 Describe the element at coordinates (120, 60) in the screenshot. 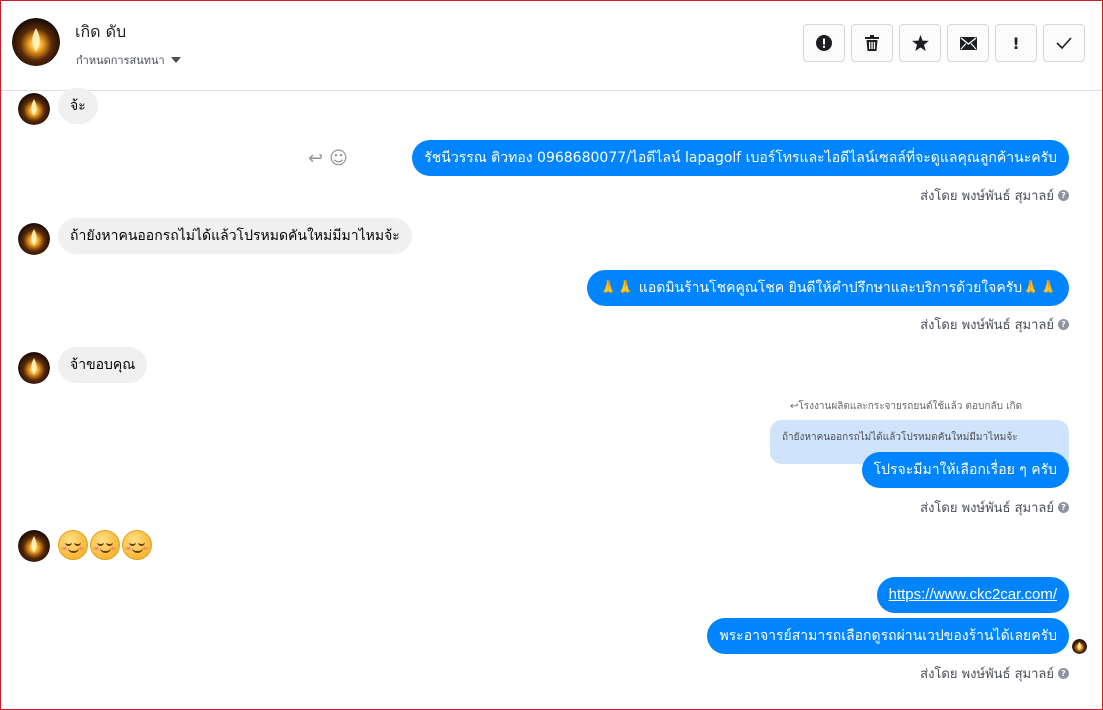

I see `assign-conversation-label: กำหนดการสนทนา` at that location.